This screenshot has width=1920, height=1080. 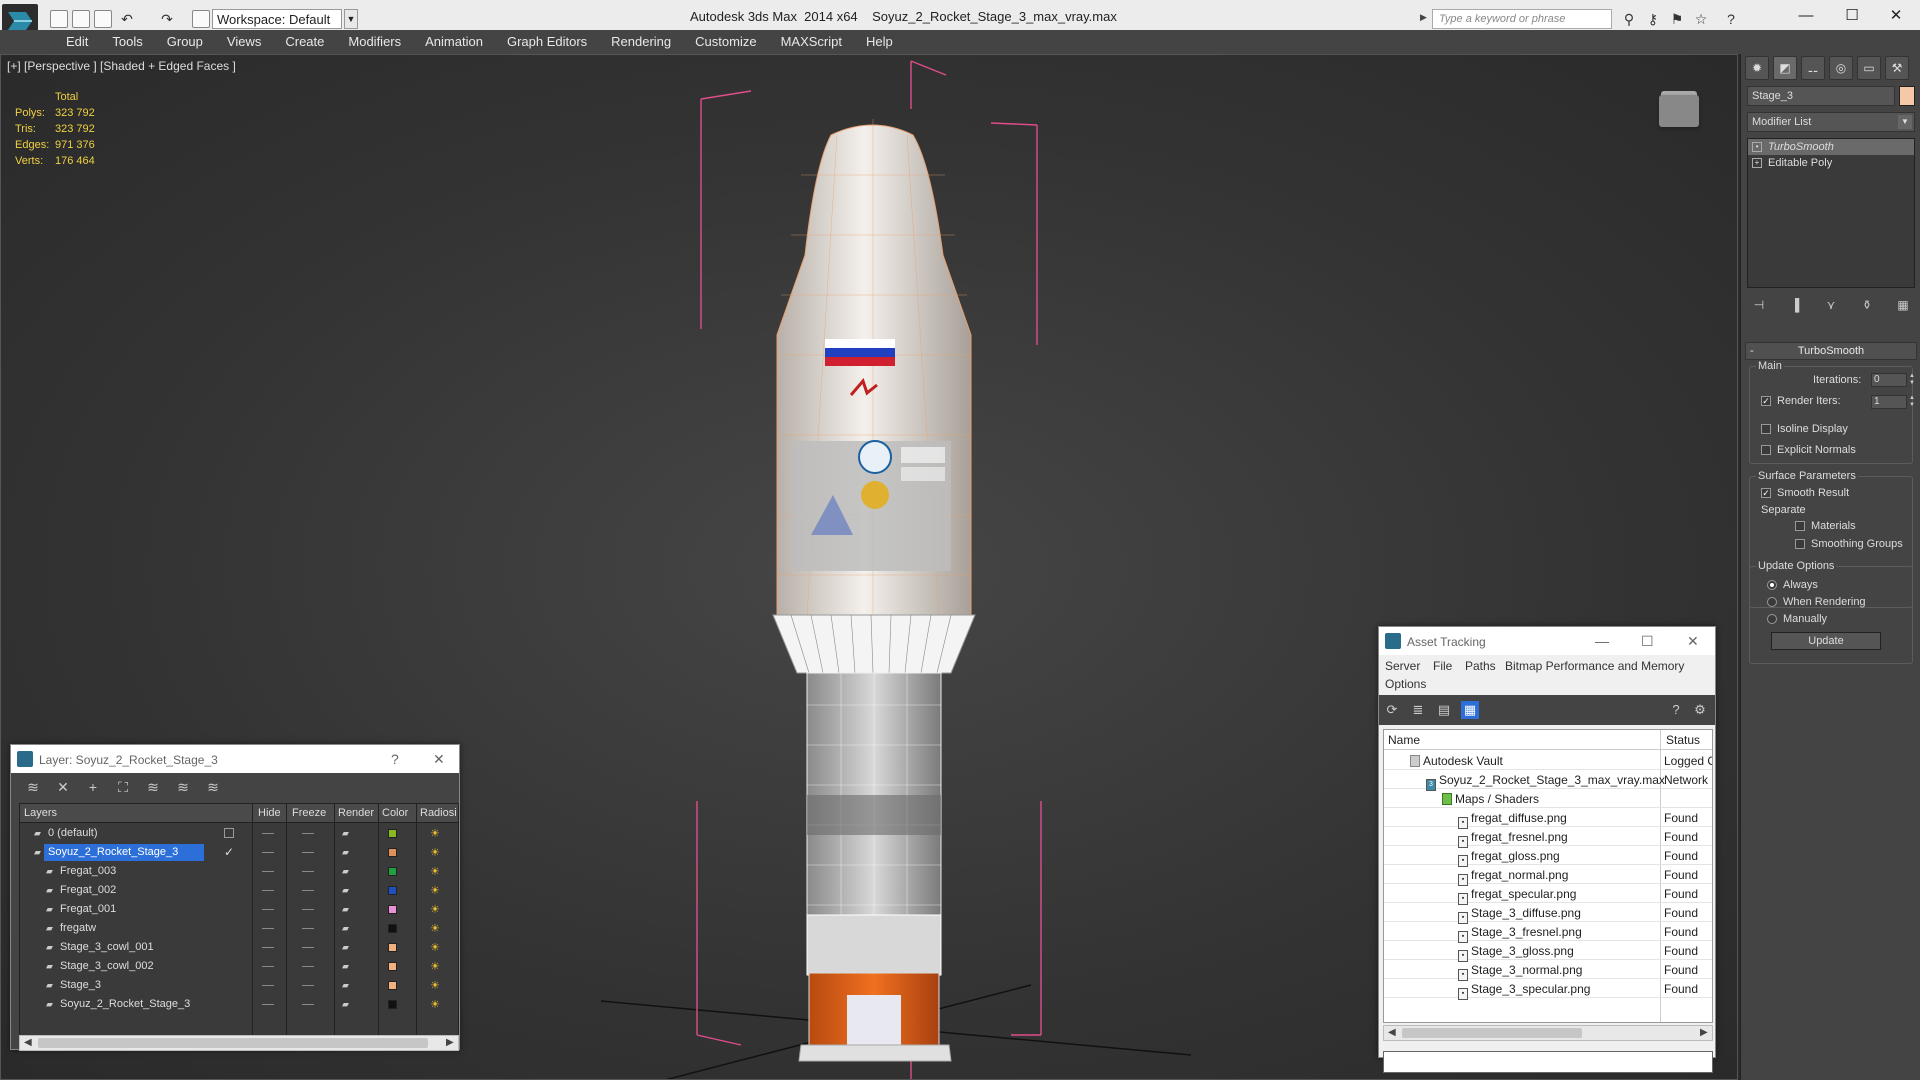 I want to click on turbosmooth-rollout-header: - TurboSmooth, so click(x=1831, y=351).